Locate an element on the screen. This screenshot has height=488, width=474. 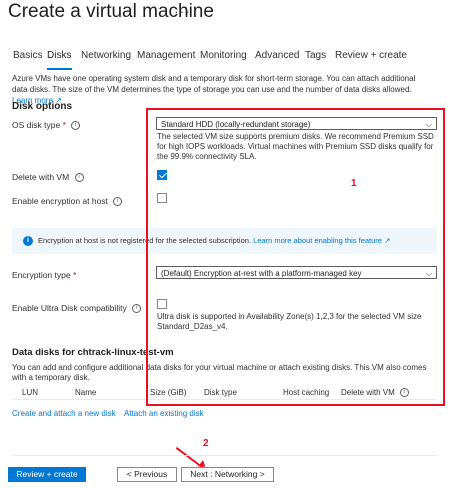
encryption-at-host-label: Enable encryption at host i is located at coordinates (67, 201).